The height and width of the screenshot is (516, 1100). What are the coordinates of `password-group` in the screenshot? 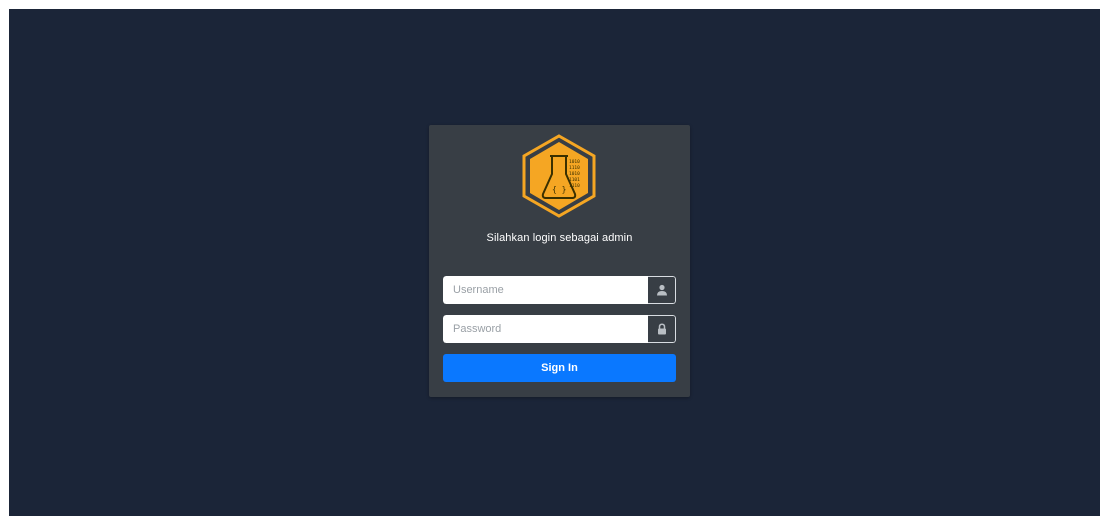 It's located at (559, 329).